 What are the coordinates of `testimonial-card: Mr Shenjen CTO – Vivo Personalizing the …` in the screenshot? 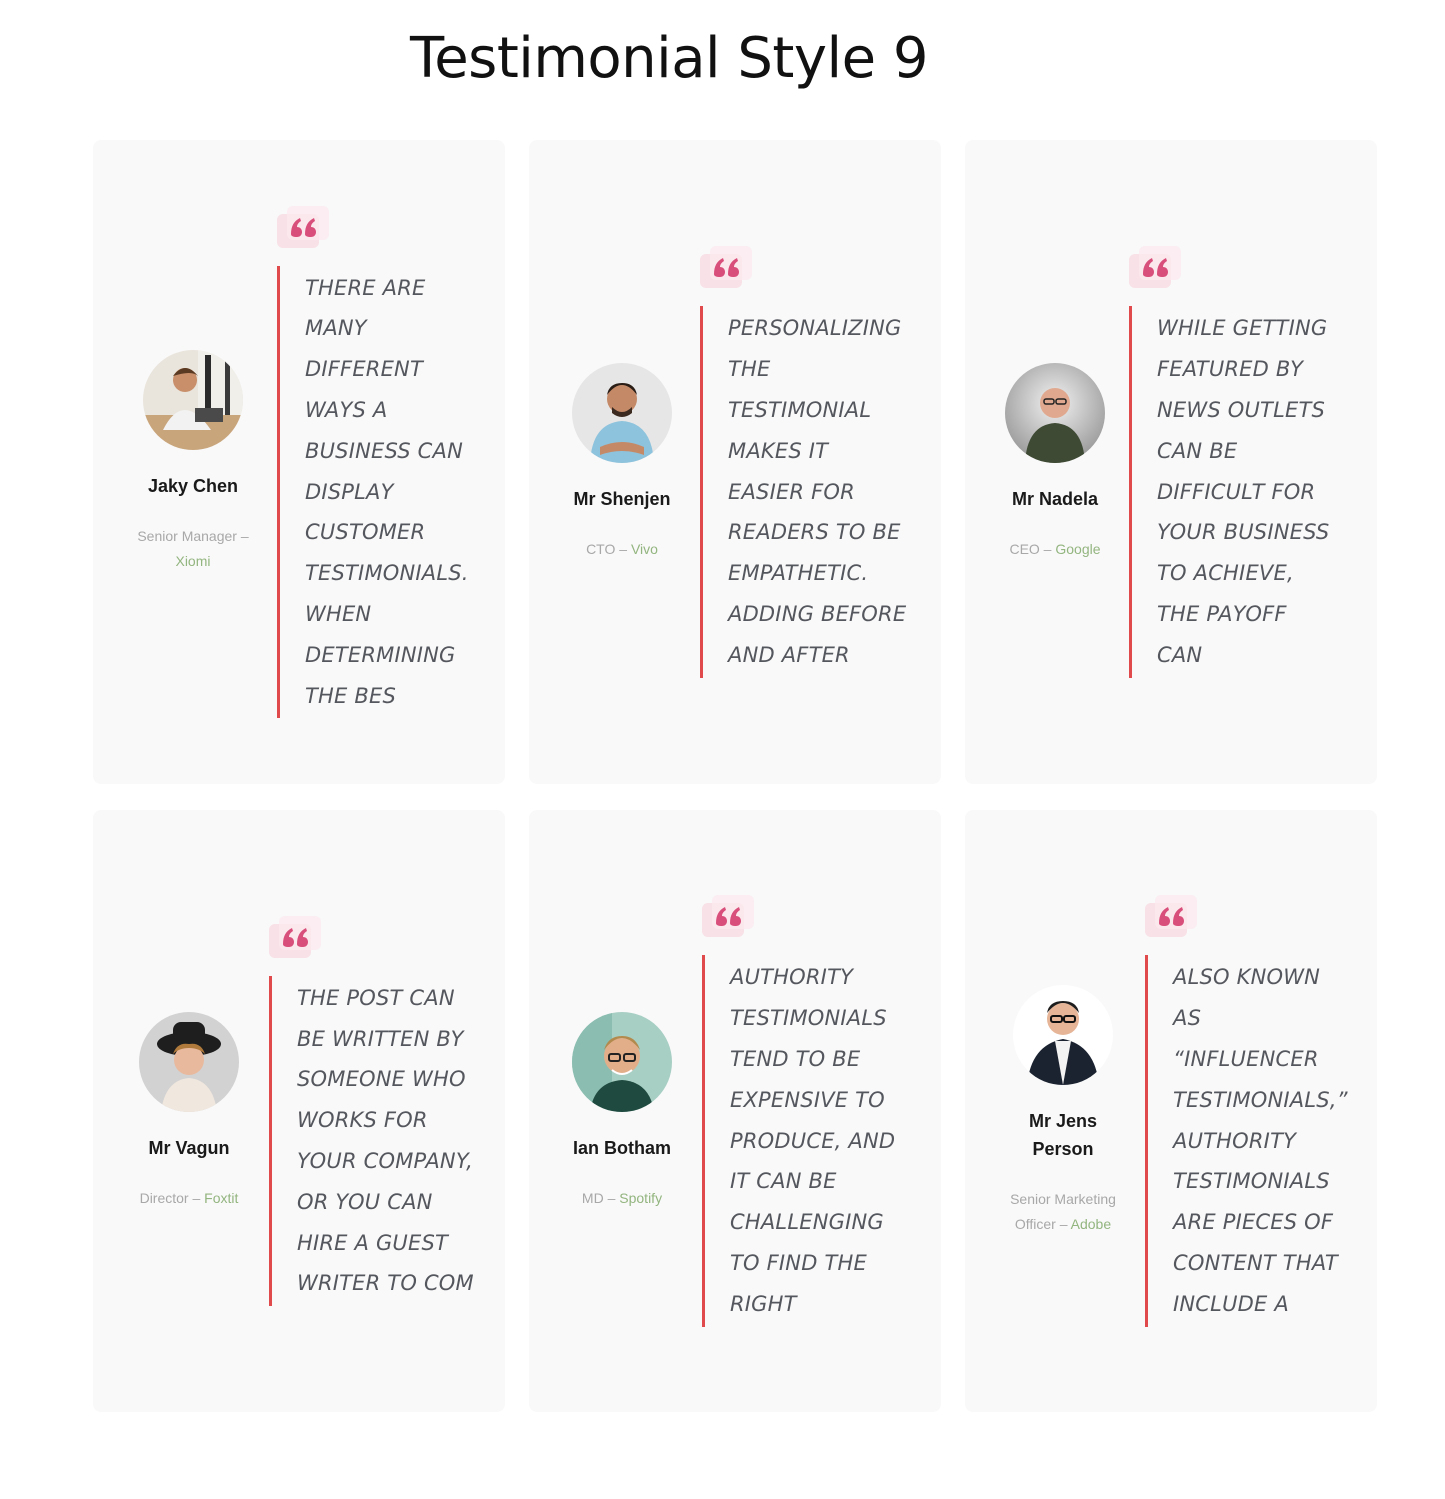 It's located at (735, 462).